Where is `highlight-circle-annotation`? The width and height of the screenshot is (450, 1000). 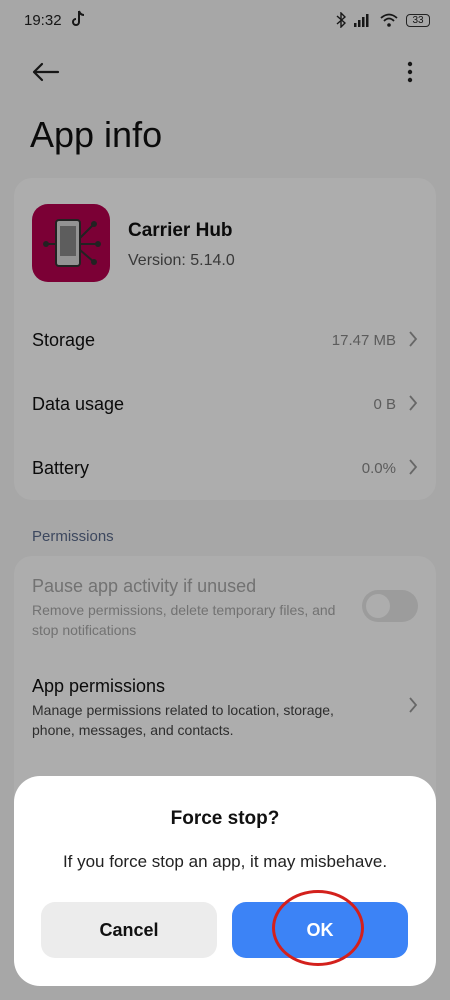
highlight-circle-annotation is located at coordinates (318, 928).